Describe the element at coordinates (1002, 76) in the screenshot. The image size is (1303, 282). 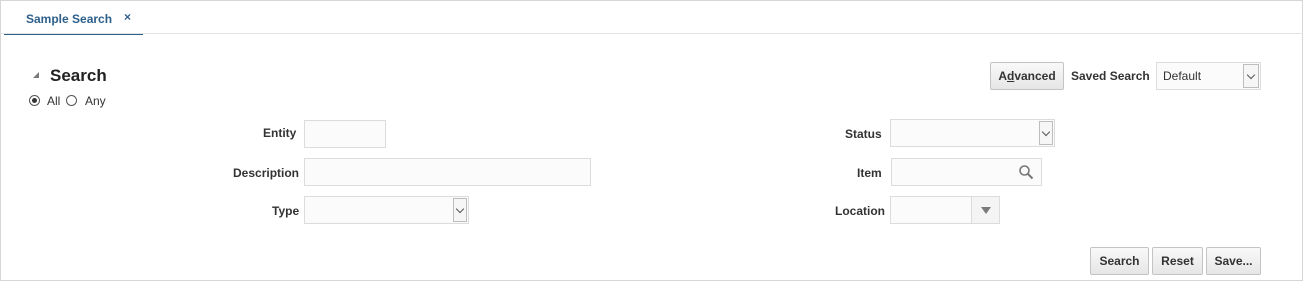
I see `advanced-label-prefix: A` at that location.